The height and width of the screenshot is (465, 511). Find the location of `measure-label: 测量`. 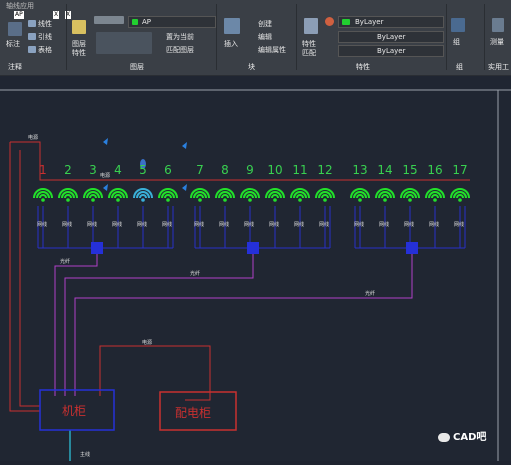

measure-label: 测量 is located at coordinates (497, 42).